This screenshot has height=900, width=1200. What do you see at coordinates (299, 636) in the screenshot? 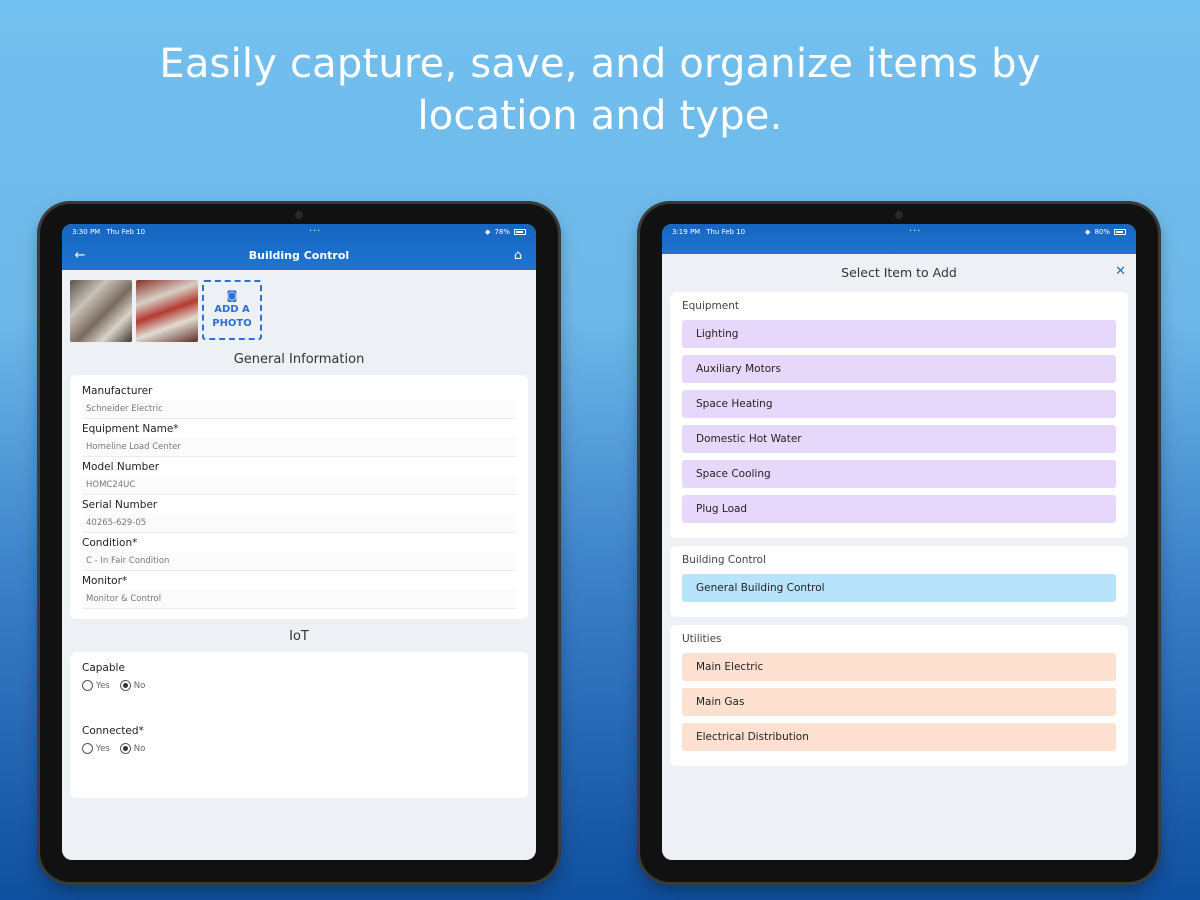
I see `iot-title: IoT` at bounding box center [299, 636].